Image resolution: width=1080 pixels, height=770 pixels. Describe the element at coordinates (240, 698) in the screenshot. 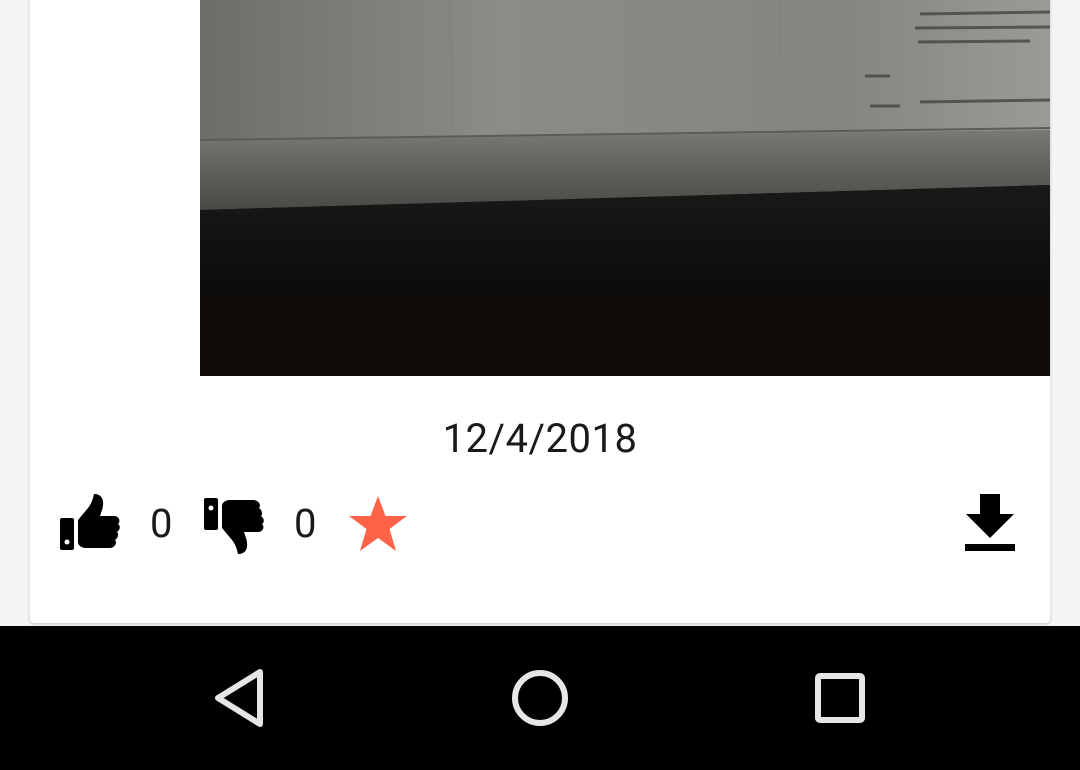

I see `back-triangle-icon` at that location.